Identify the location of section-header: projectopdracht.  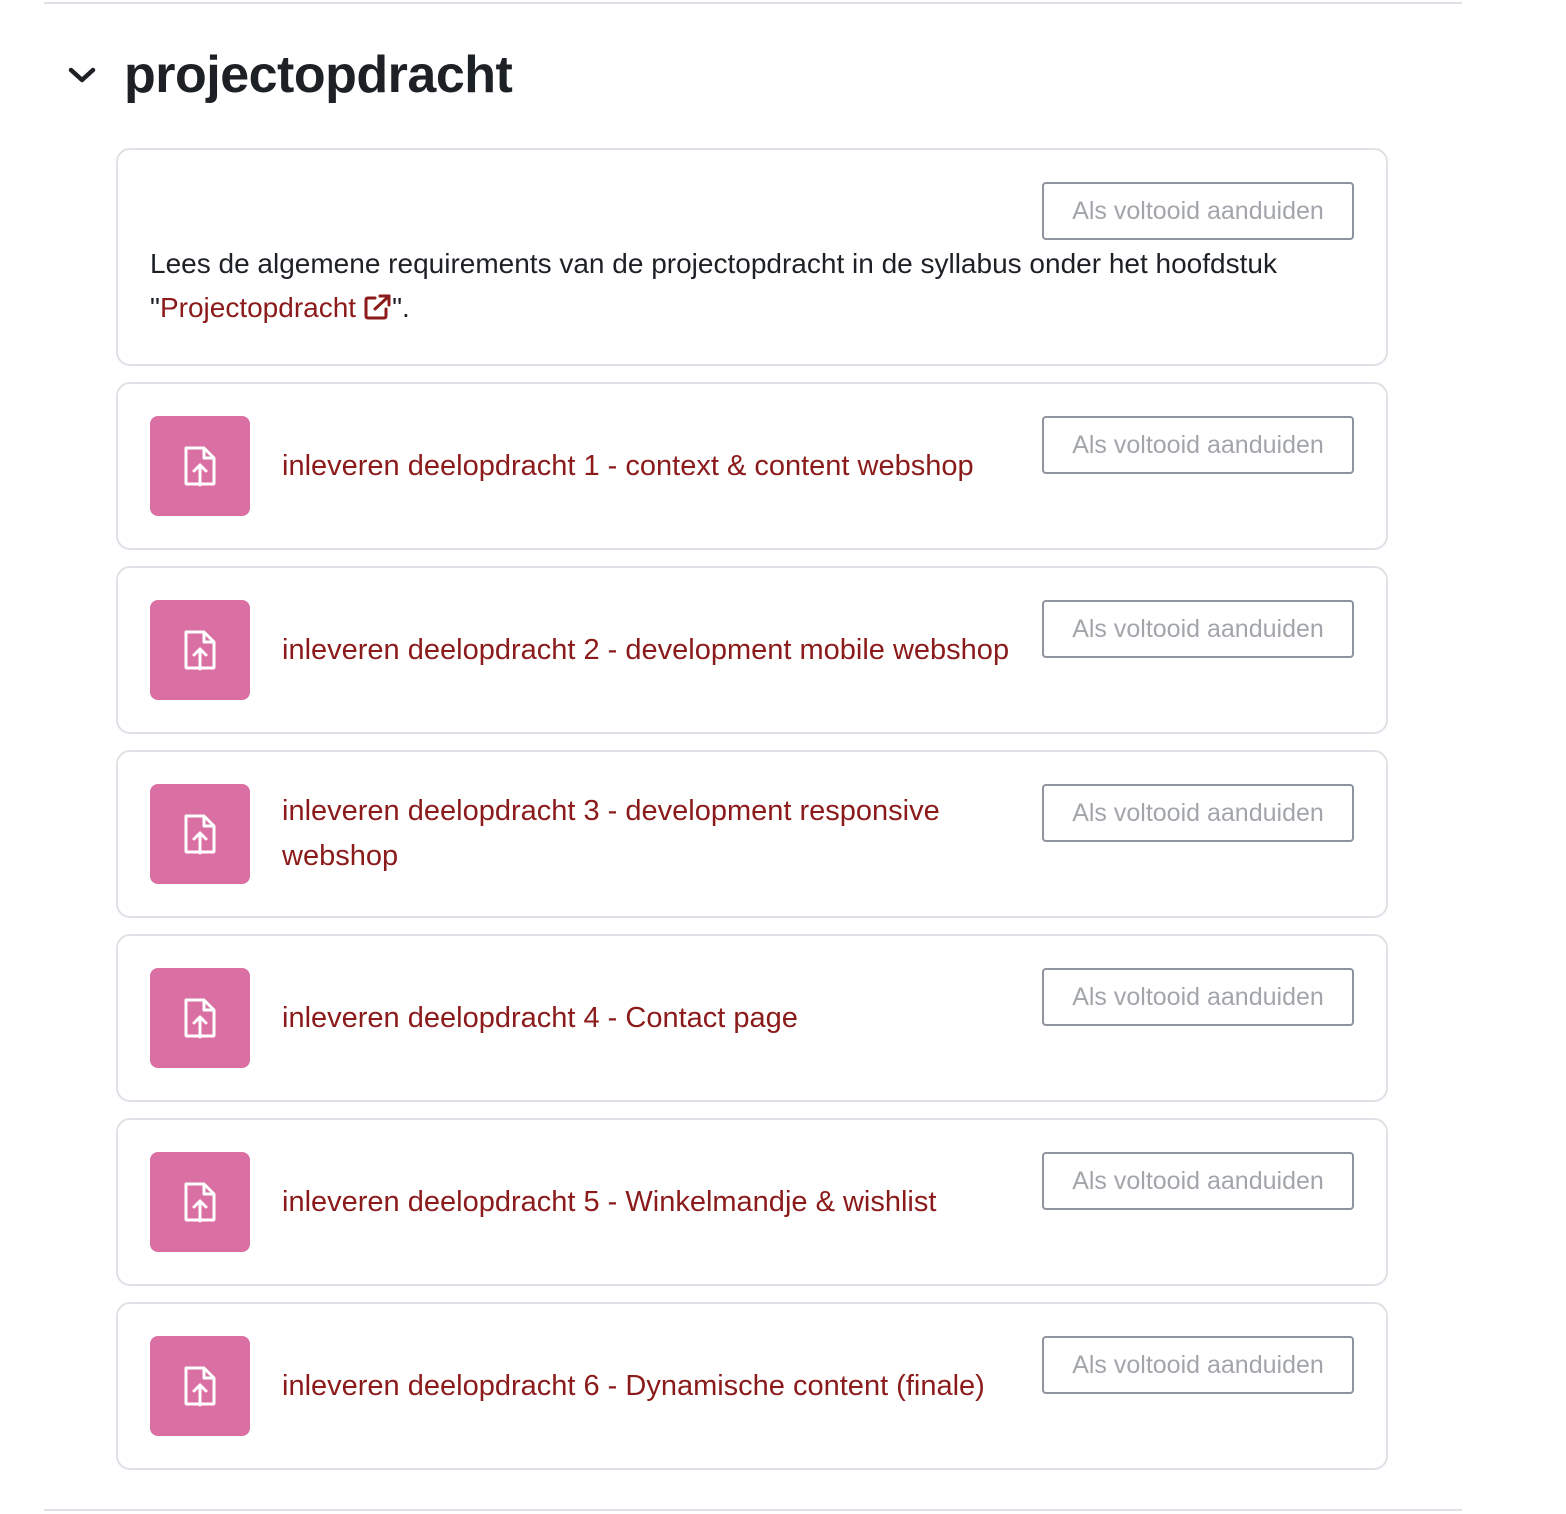
(286, 75).